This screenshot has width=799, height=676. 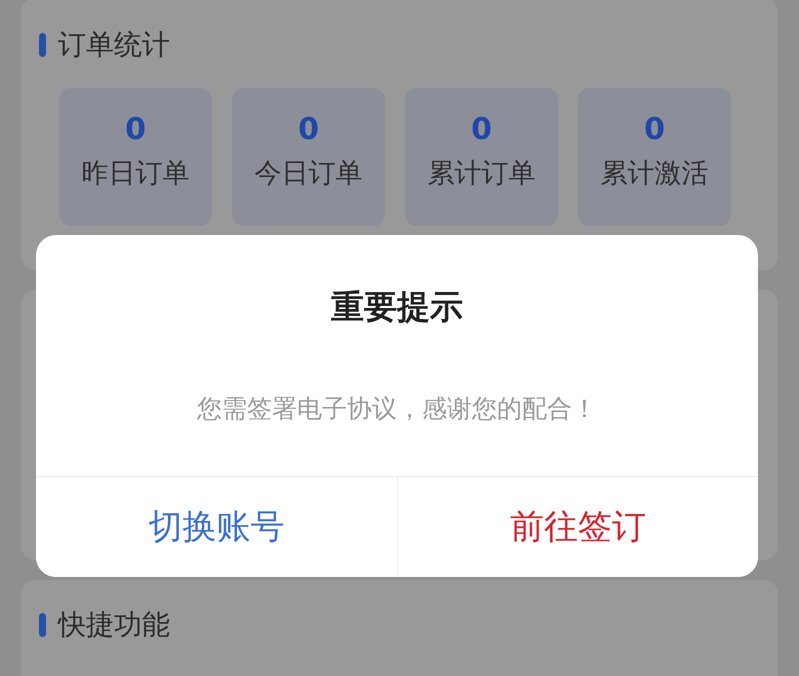 What do you see at coordinates (482, 174) in the screenshot?
I see `stat-label: 累计订单` at bounding box center [482, 174].